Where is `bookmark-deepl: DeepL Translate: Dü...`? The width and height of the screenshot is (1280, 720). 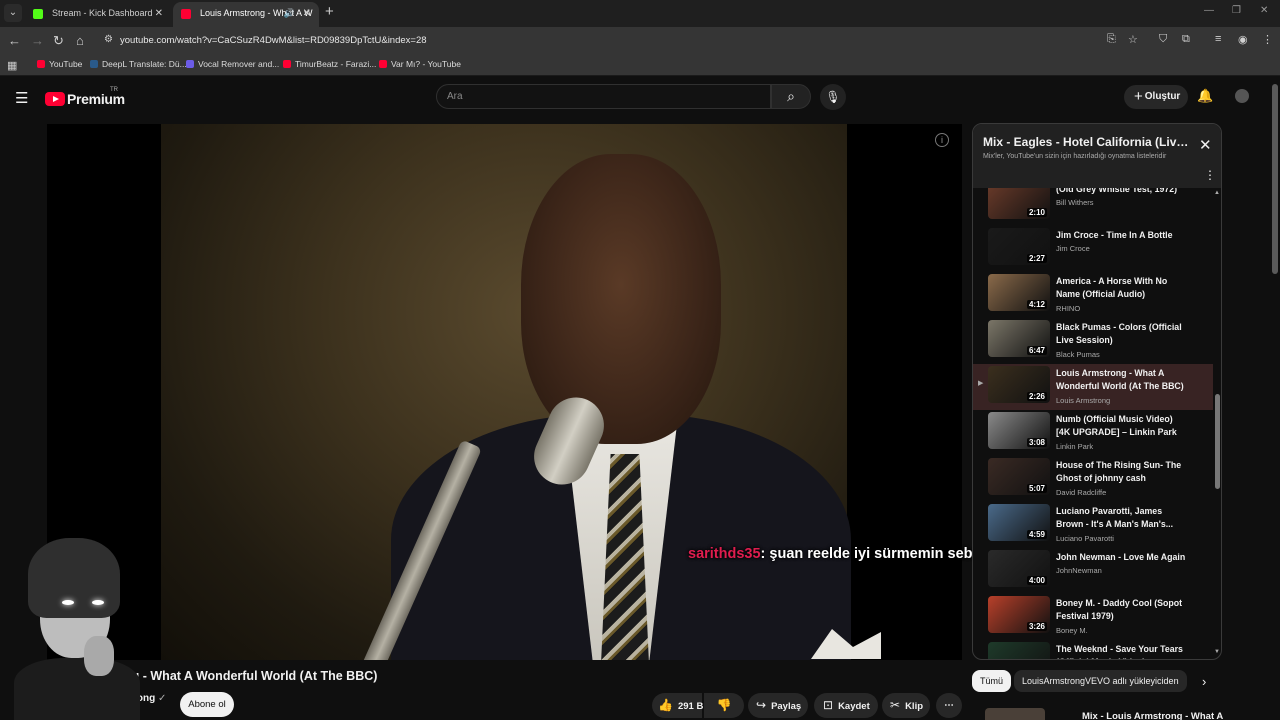
bookmark-deepl: DeepL Translate: Dü... is located at coordinates (138, 64).